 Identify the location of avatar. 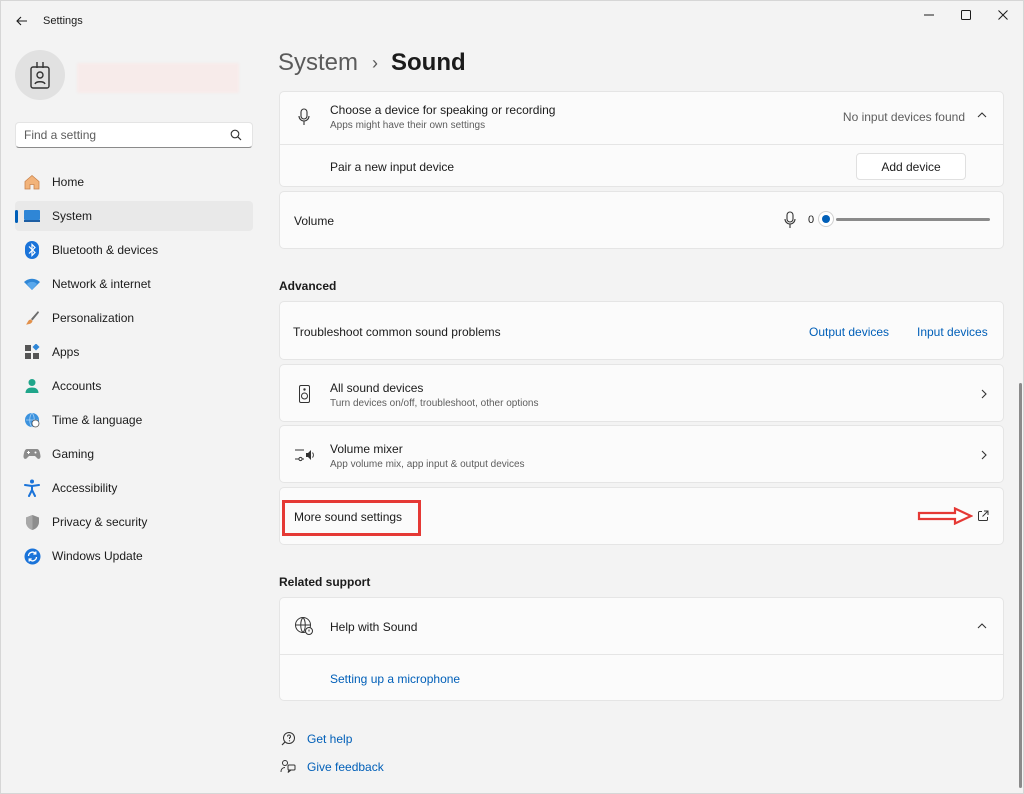
(40, 75).